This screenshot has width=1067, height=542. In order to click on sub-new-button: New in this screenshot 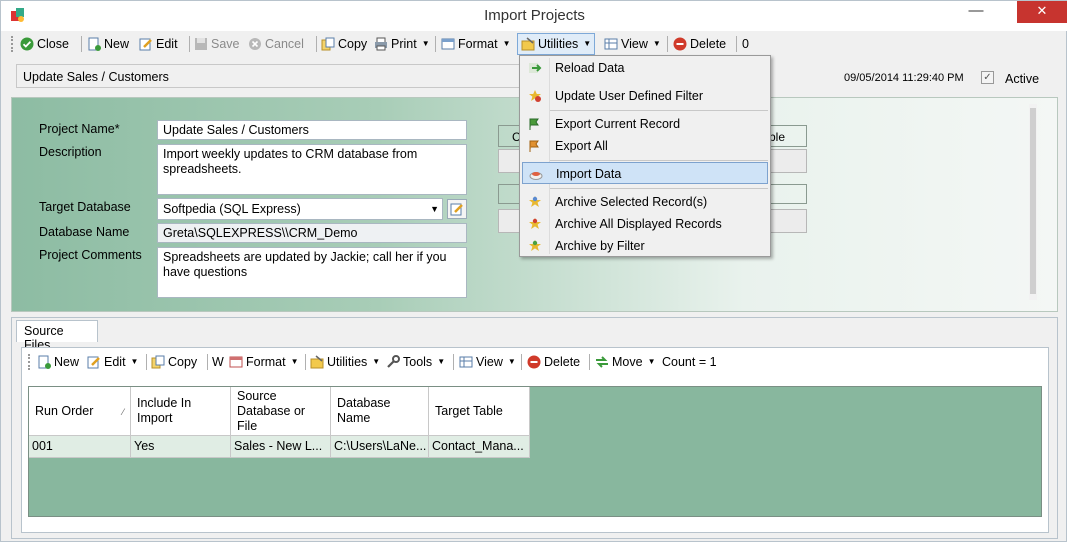, I will do `click(58, 362)`.